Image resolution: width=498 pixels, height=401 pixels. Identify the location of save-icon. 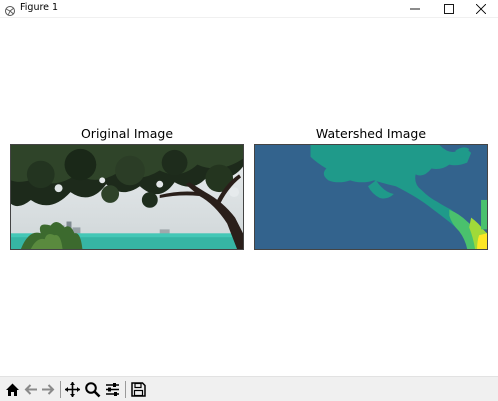
(138, 389).